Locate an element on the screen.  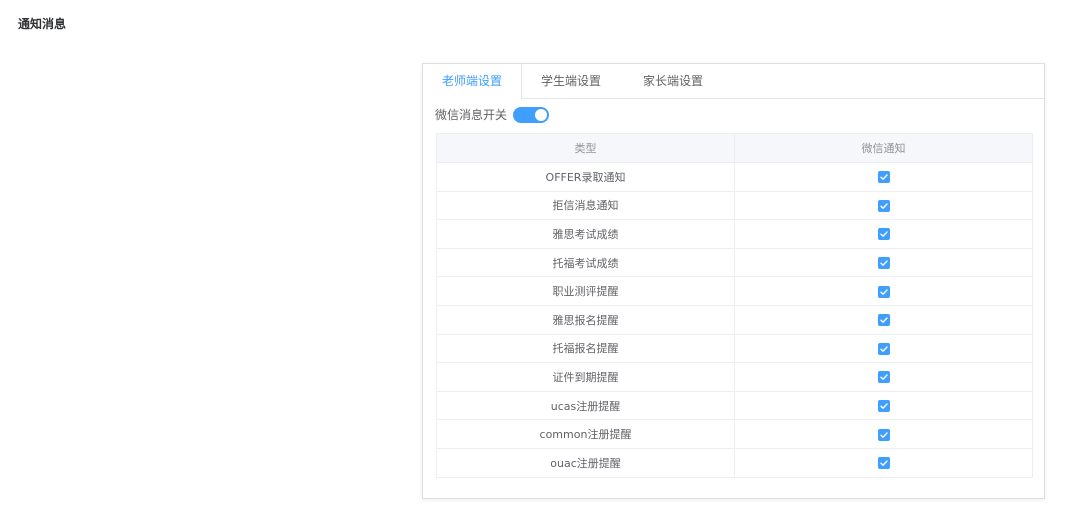
tab-teacher-settings: 老师端设置 is located at coordinates (472, 81).